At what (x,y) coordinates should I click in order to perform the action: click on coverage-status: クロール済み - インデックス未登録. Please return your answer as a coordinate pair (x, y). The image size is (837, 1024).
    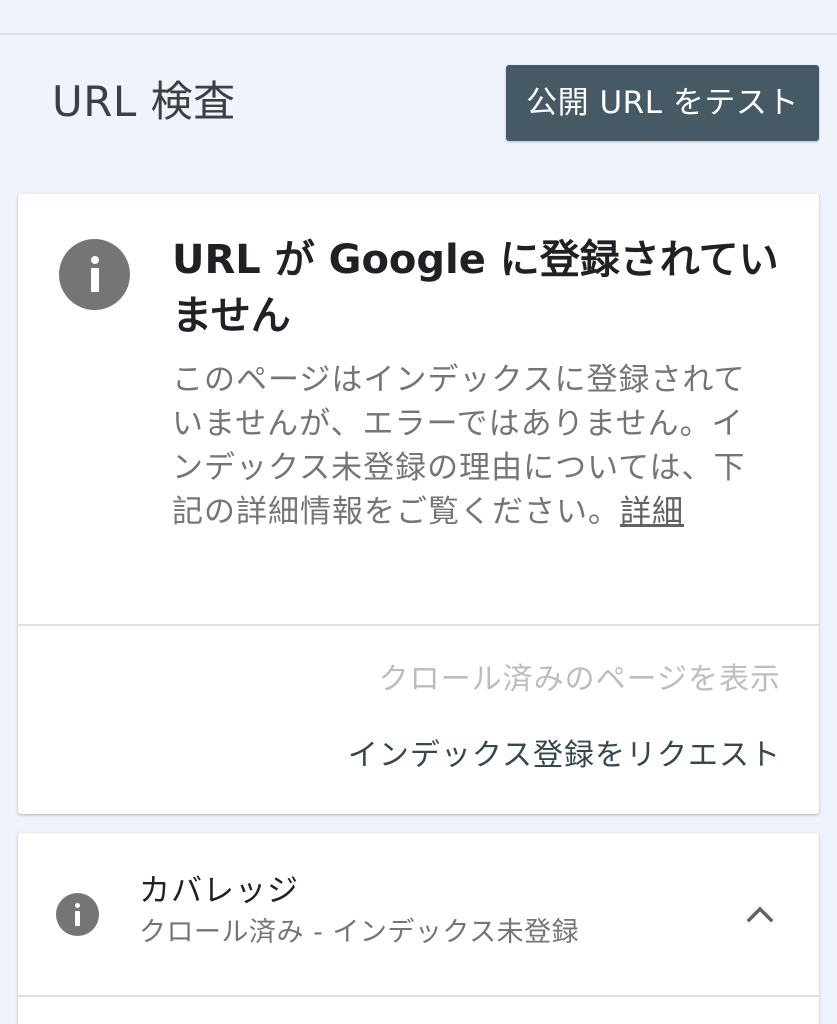
    Looking at the image, I should click on (359, 932).